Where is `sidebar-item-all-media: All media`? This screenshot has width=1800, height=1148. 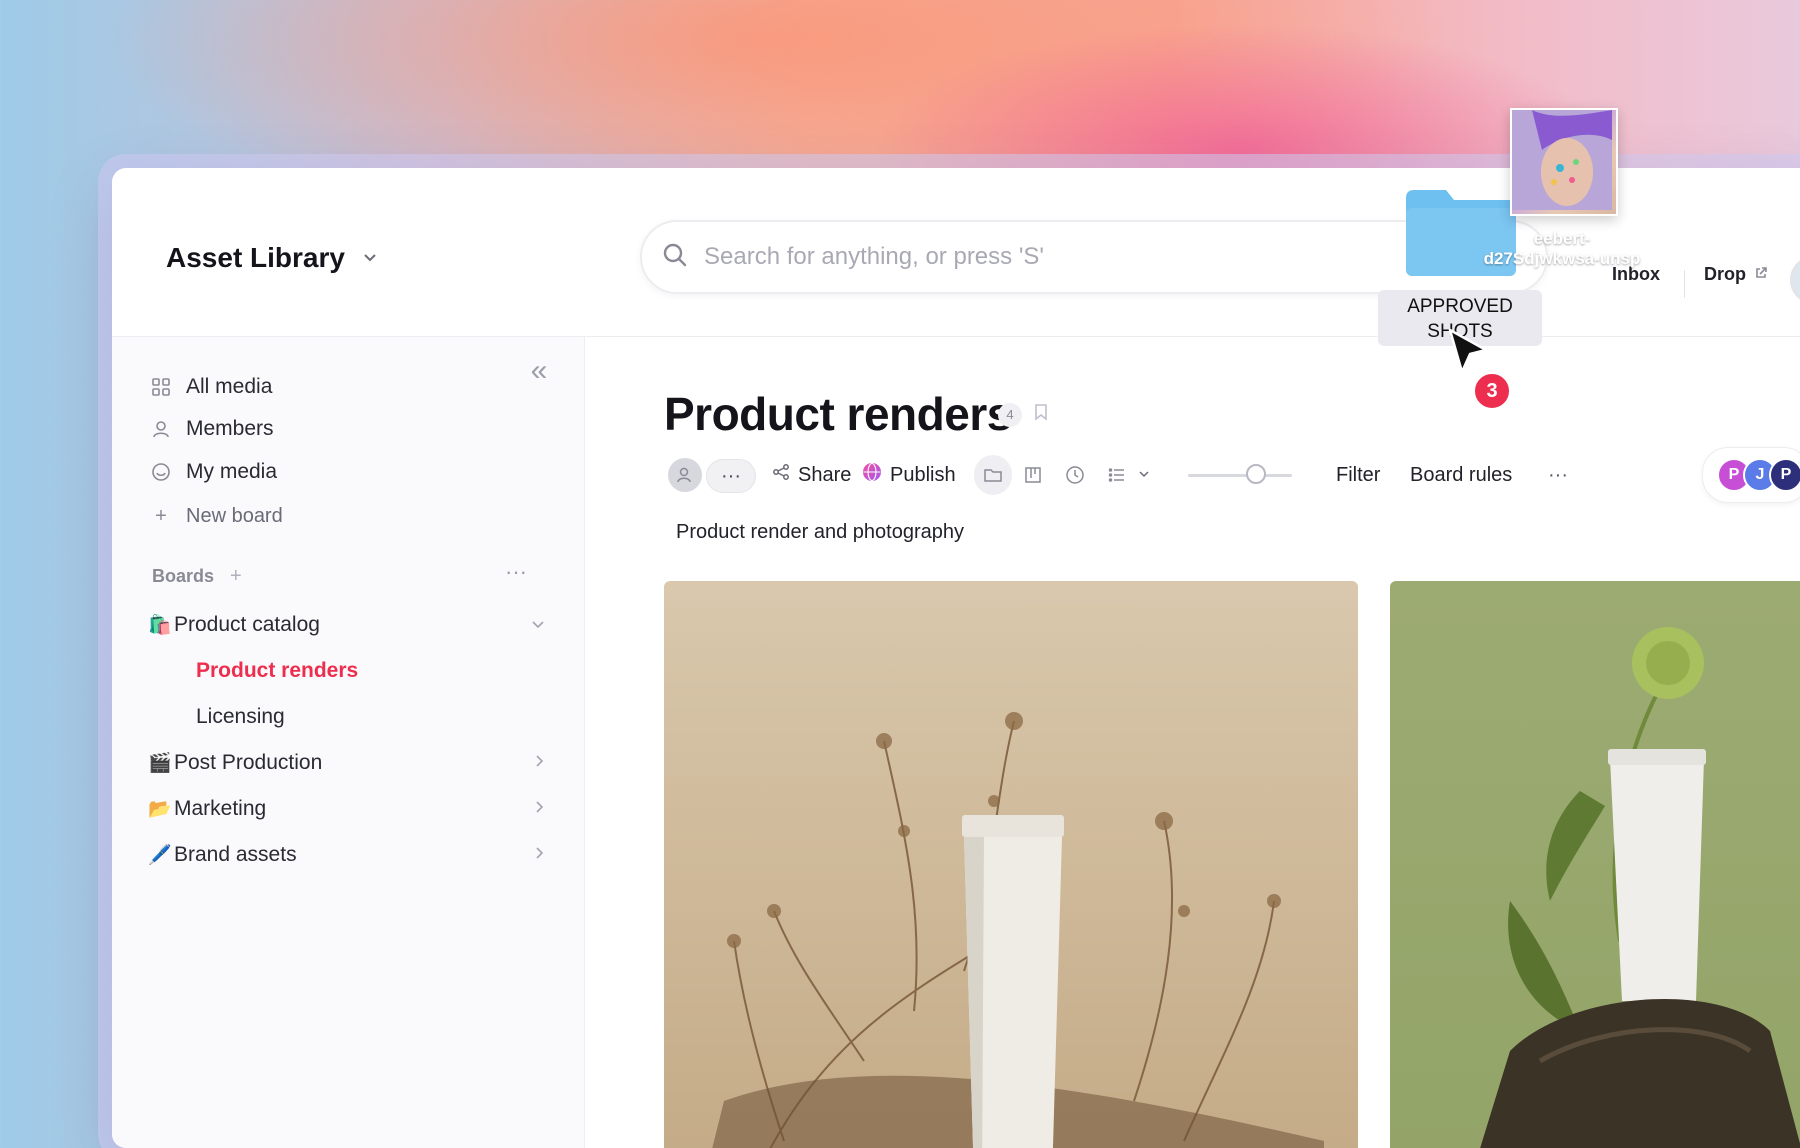
sidebar-item-all-media: All media is located at coordinates (211, 387).